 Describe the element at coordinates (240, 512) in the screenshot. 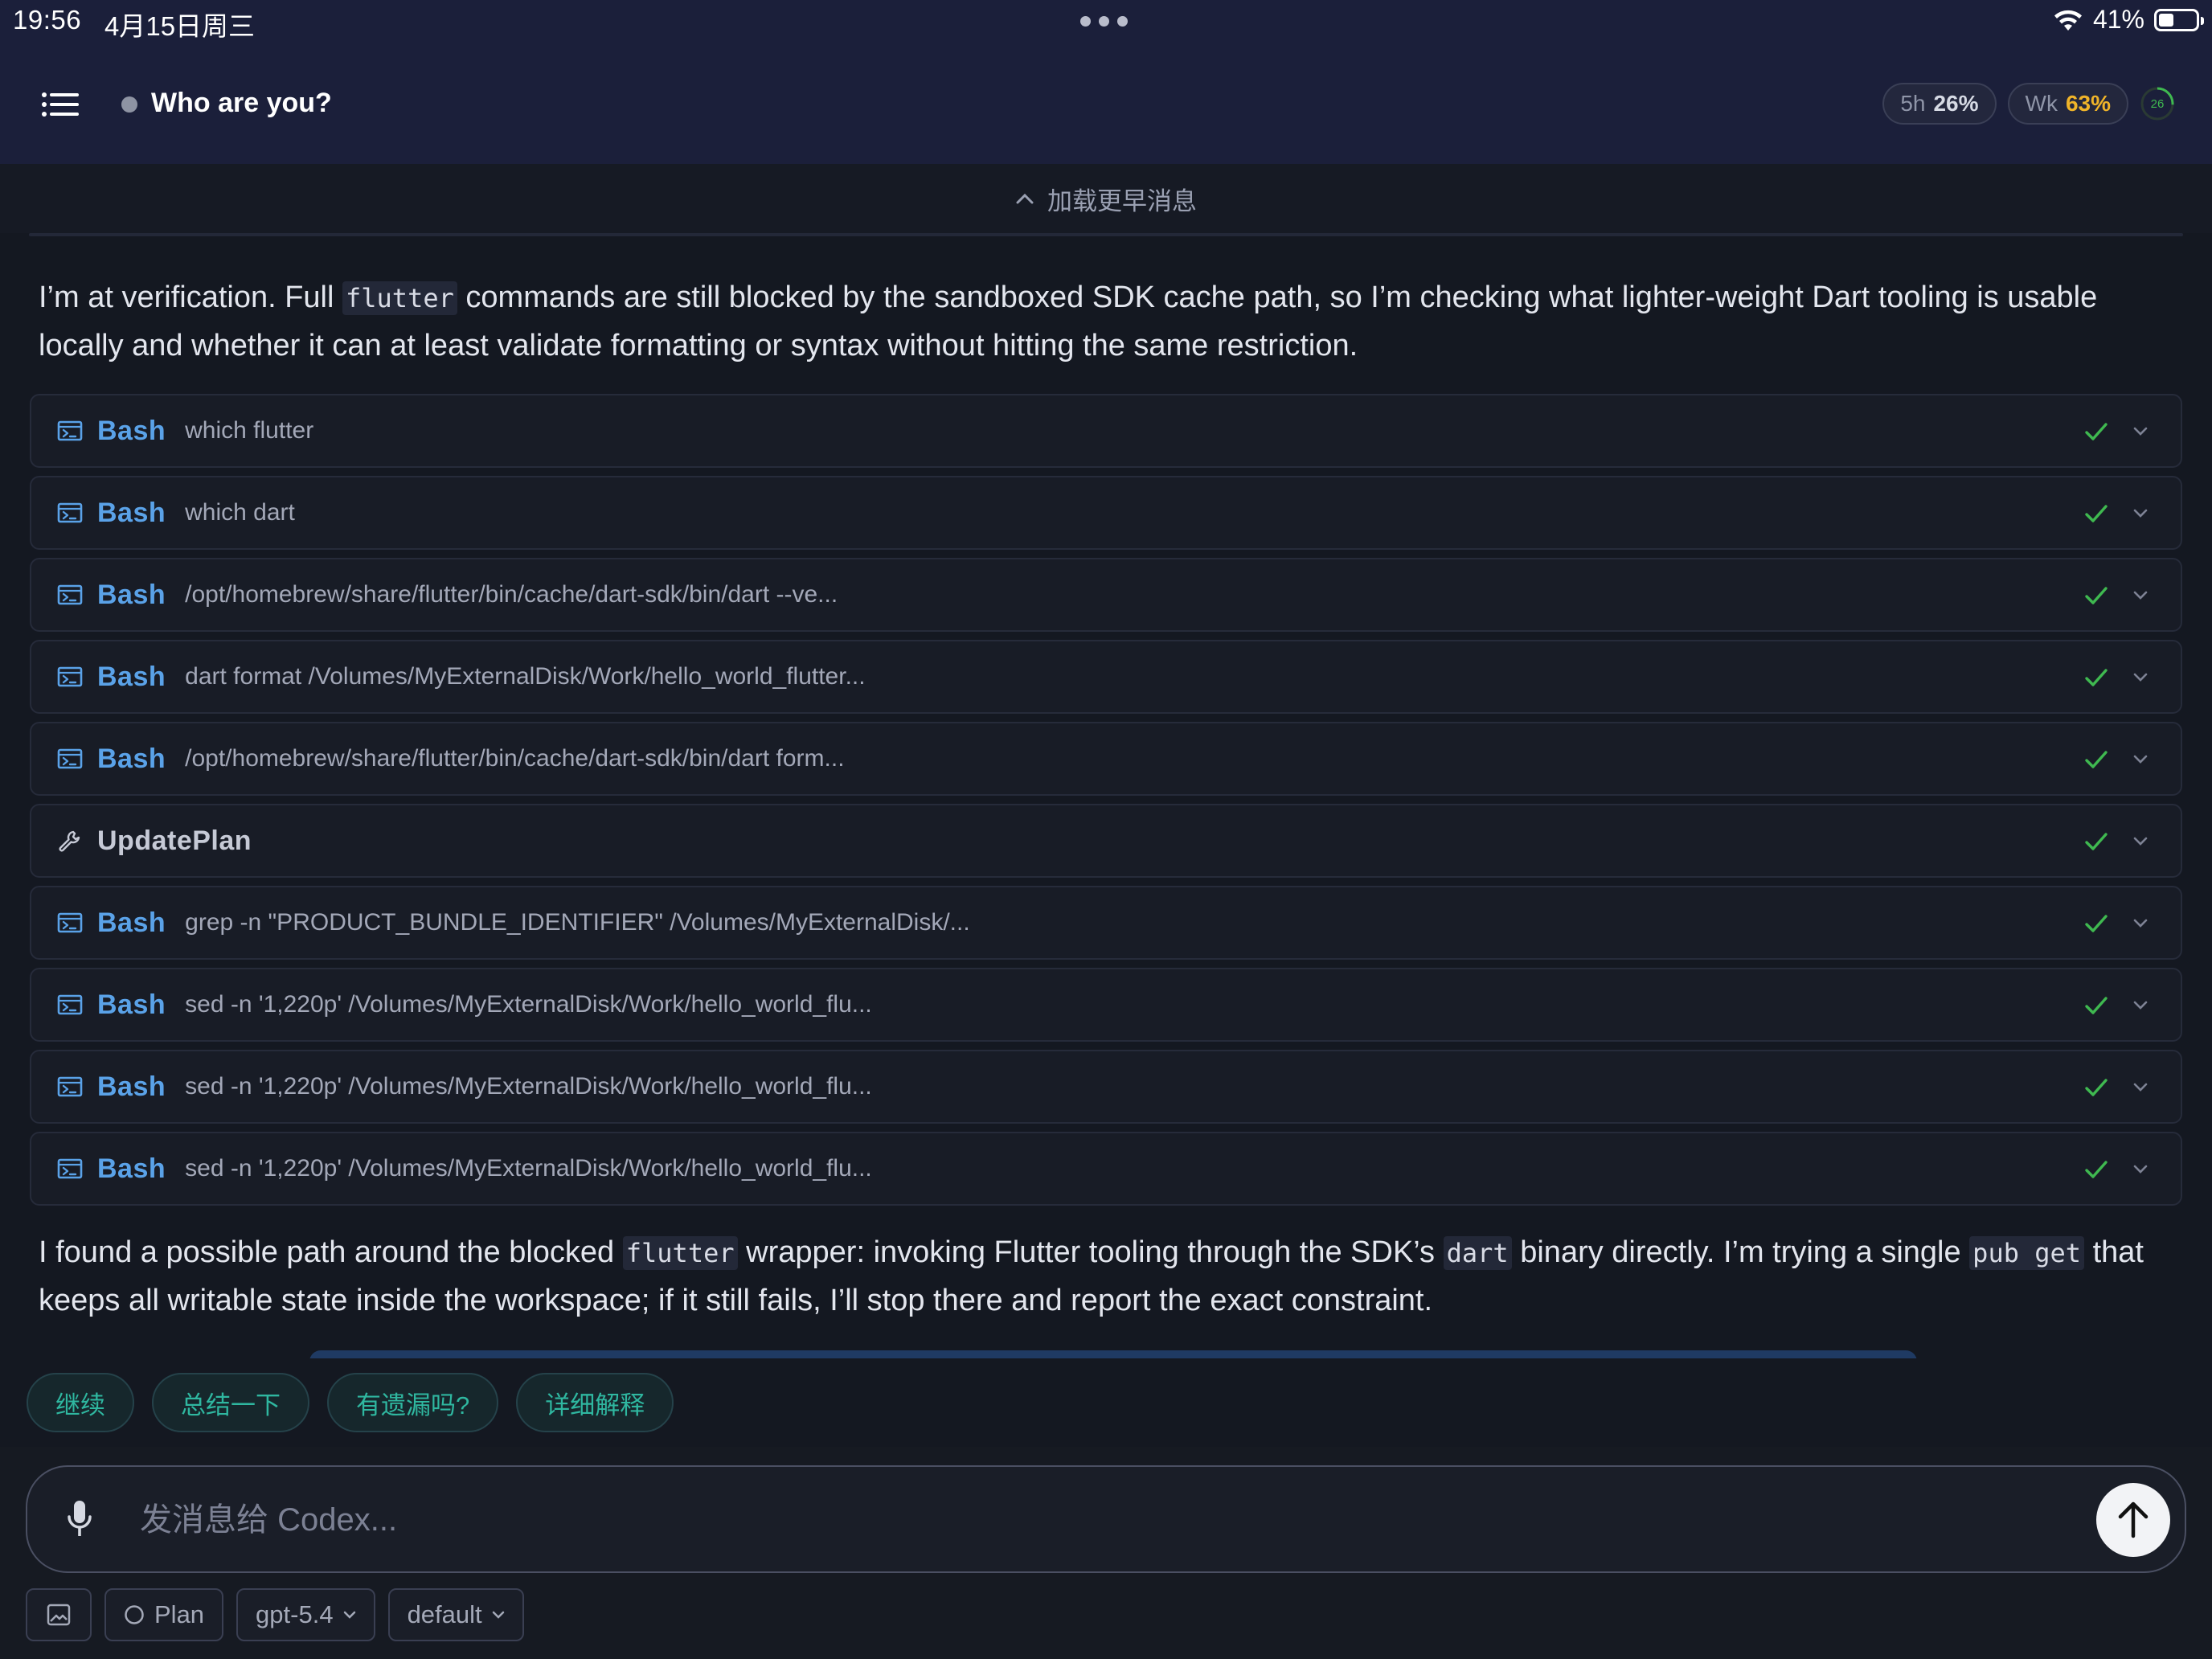

I see `tool-command: which dart` at that location.